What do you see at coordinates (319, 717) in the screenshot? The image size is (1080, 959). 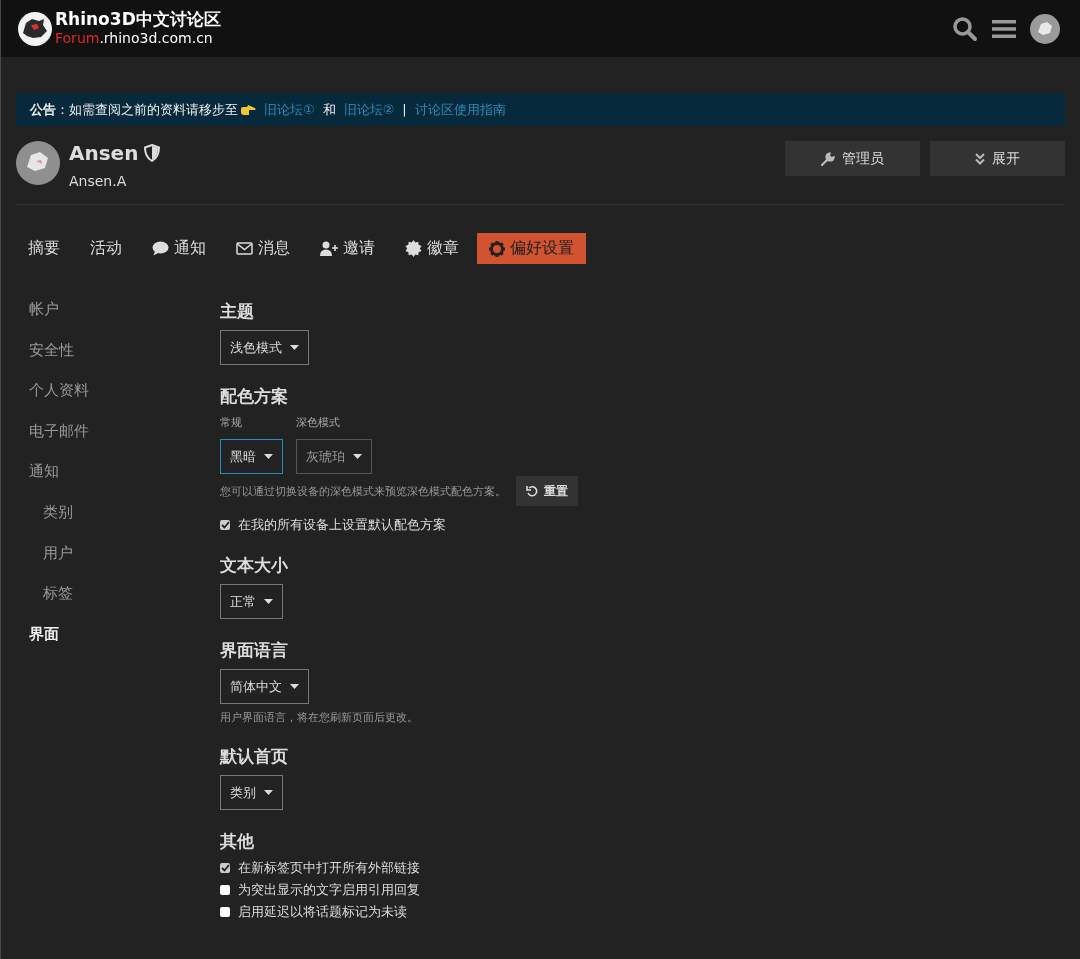 I see `hint-text: 用户界面语言，将在您刷新页面后更改。` at bounding box center [319, 717].